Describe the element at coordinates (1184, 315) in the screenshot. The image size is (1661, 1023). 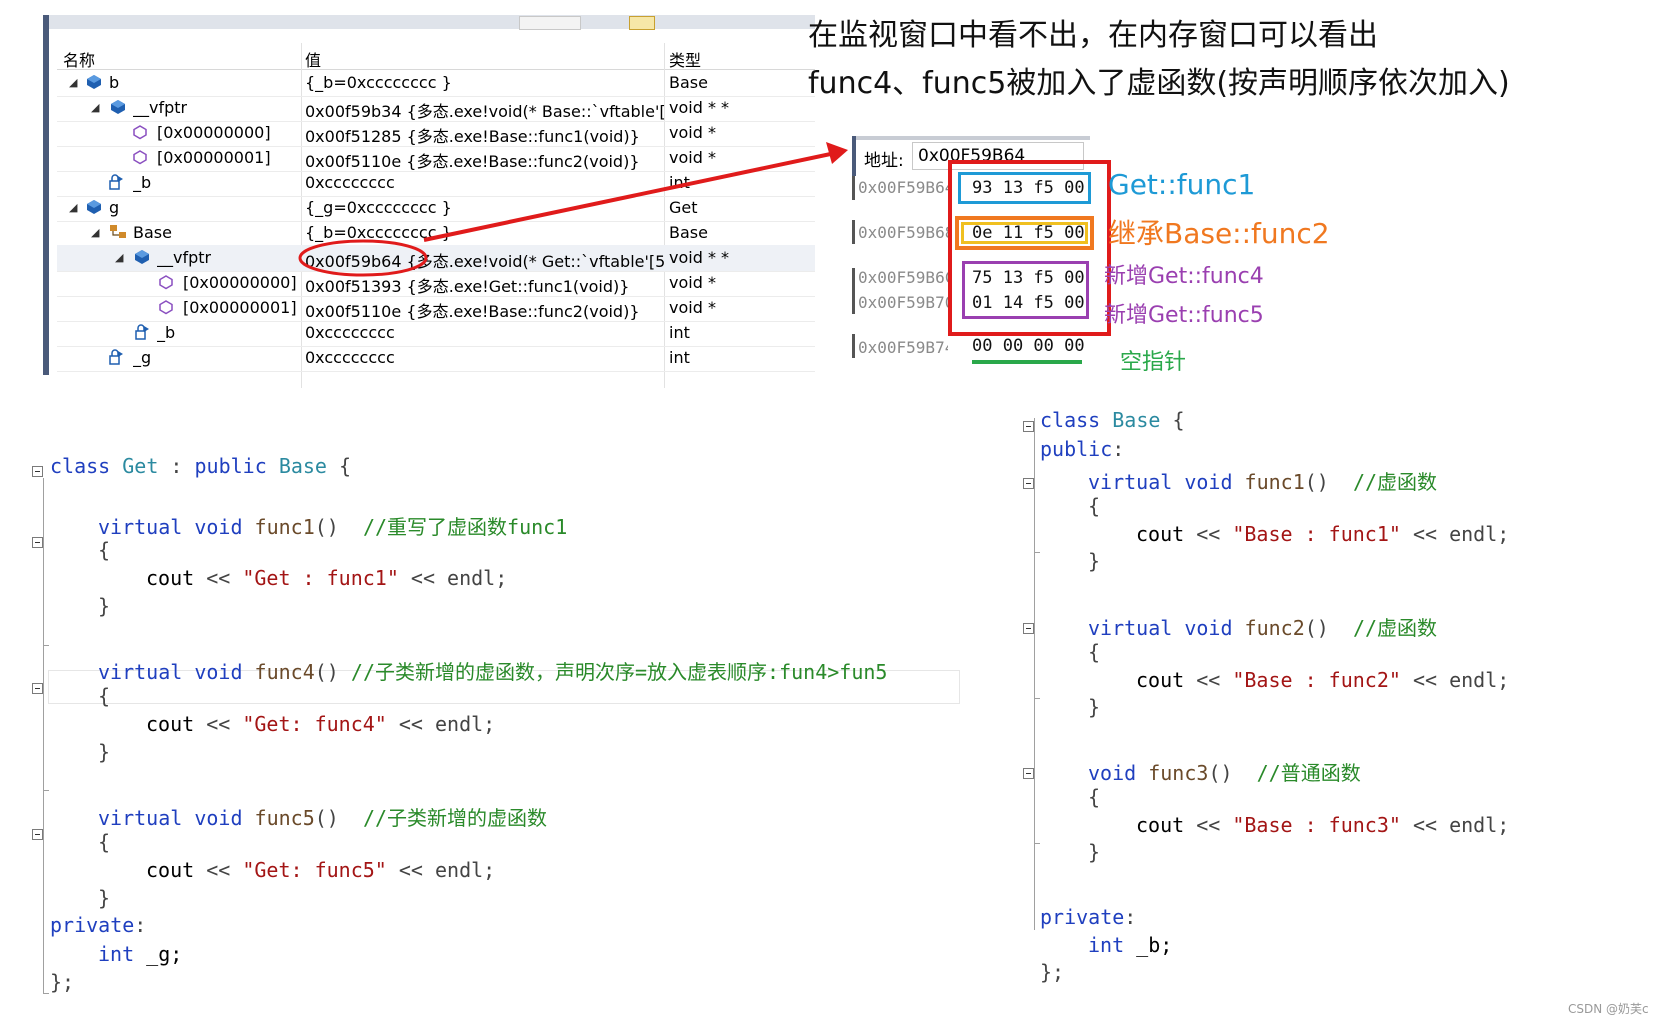
I see `func5-label: 新增Get::func5` at that location.